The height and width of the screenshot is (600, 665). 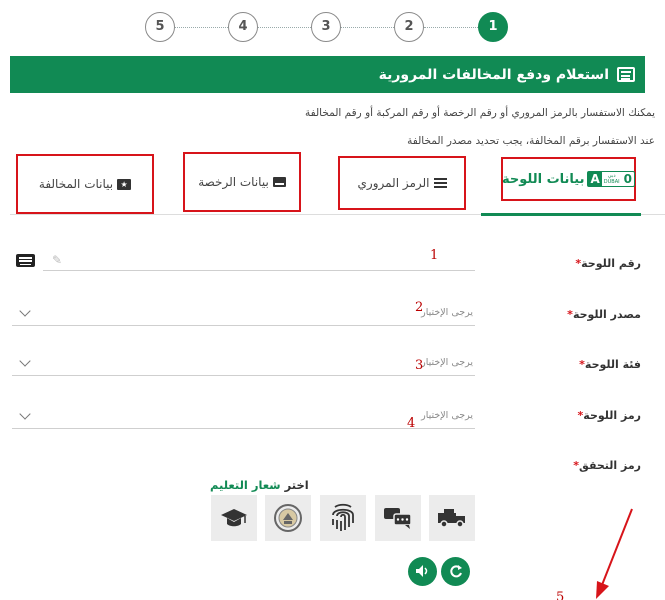 I want to click on plate-source-label: مصدر اللوحة*, so click(x=604, y=314).